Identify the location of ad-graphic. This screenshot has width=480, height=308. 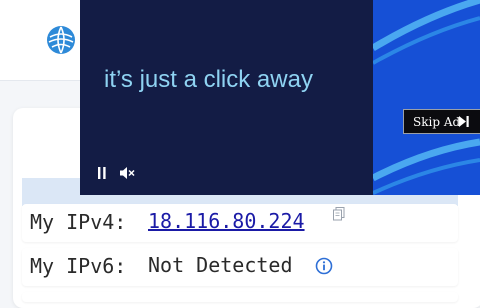
(426, 97).